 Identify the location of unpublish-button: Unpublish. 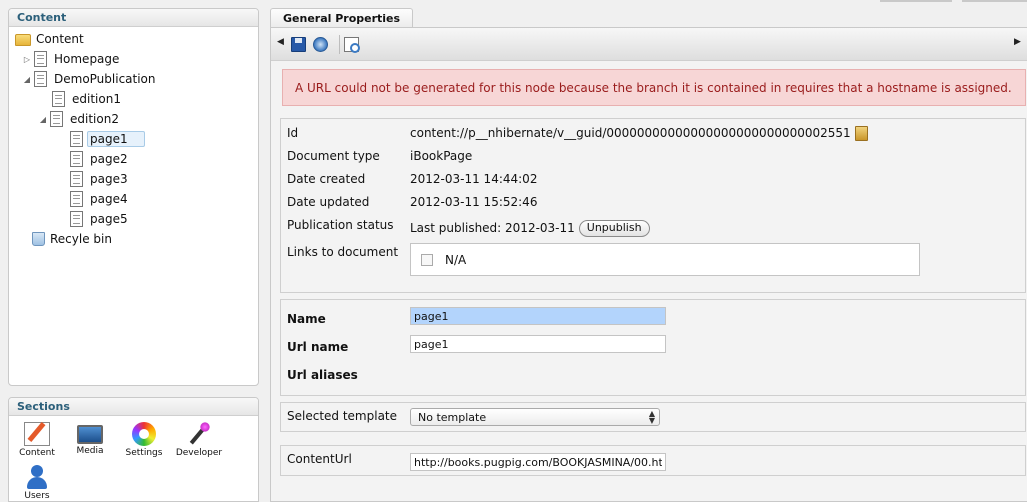
(614, 228).